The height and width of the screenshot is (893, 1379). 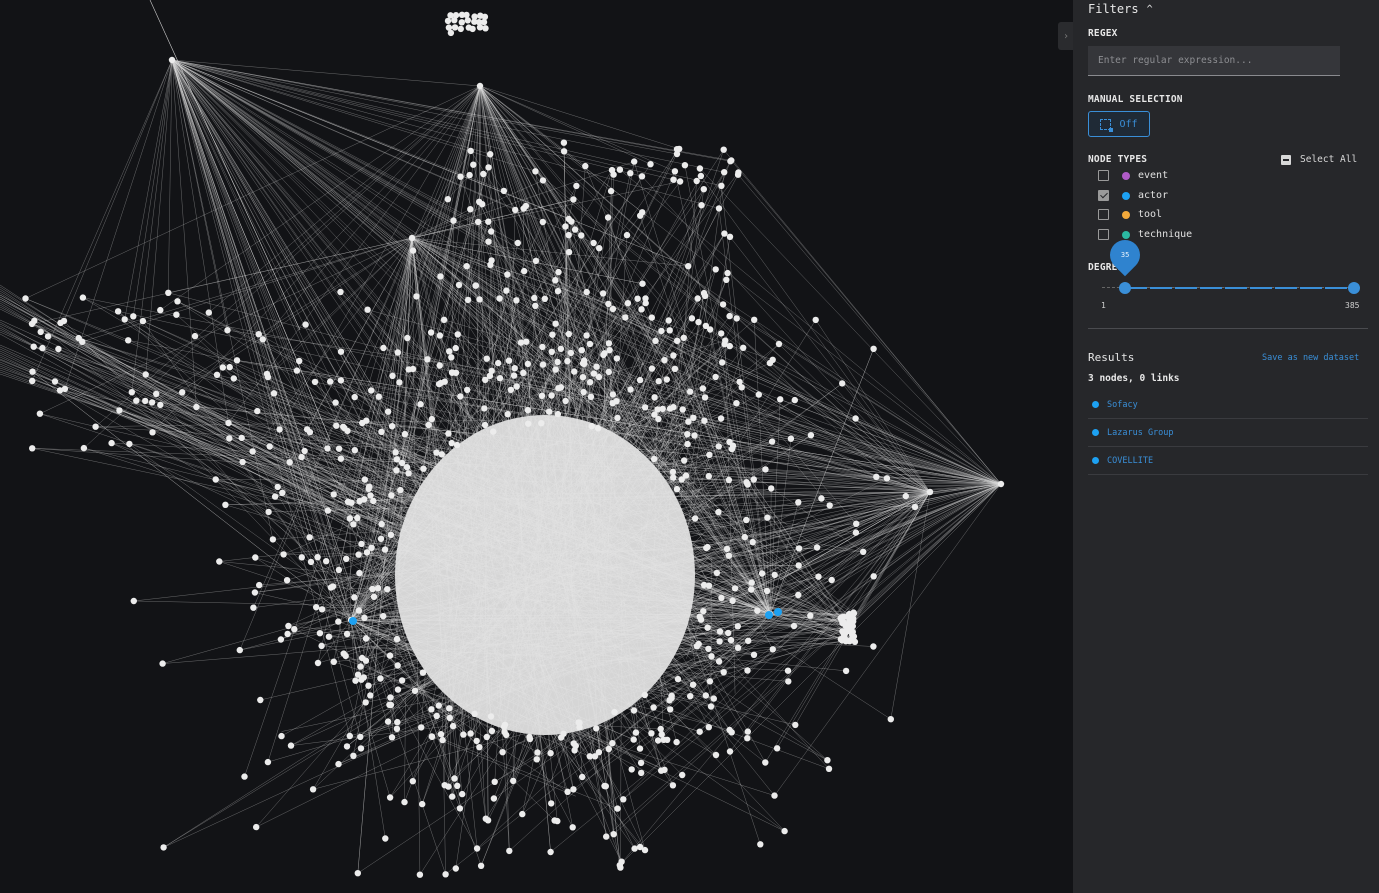 I want to click on manual-selection-toggle: Off, so click(x=1119, y=124).